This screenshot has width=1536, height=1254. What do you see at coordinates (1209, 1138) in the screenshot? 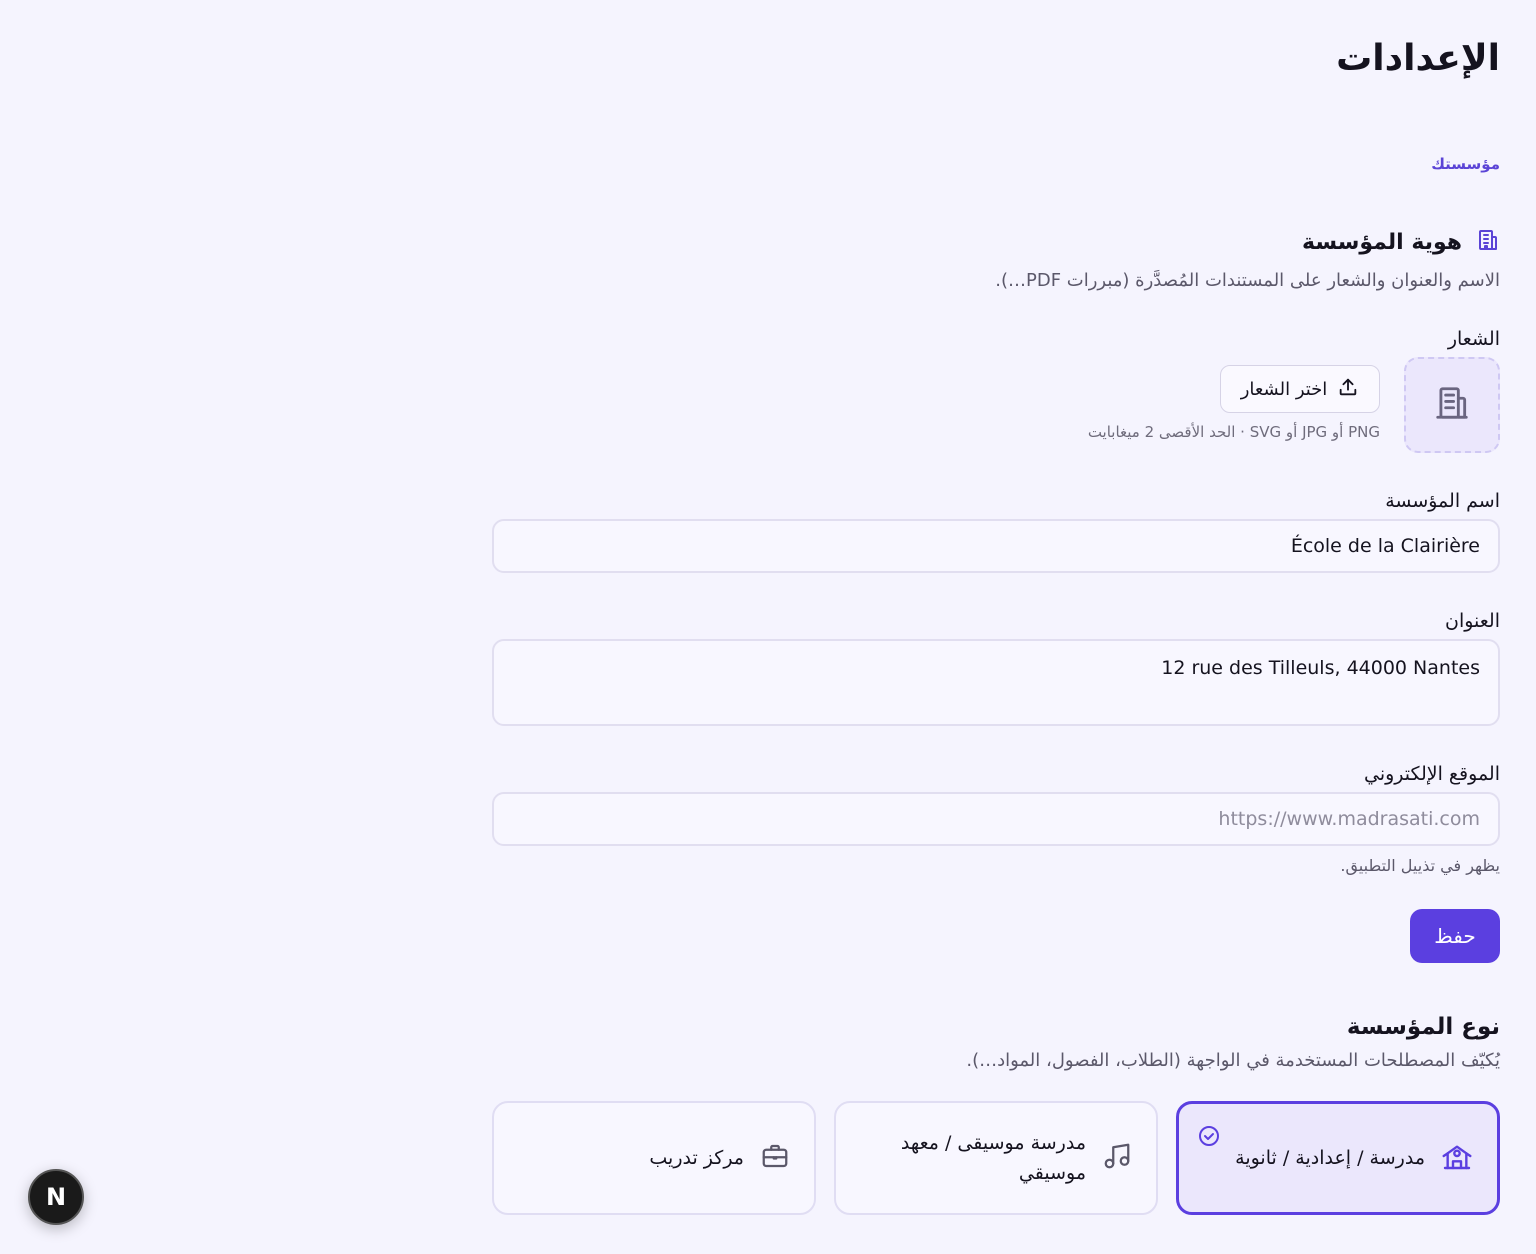
I see `check-circle-icon` at bounding box center [1209, 1138].